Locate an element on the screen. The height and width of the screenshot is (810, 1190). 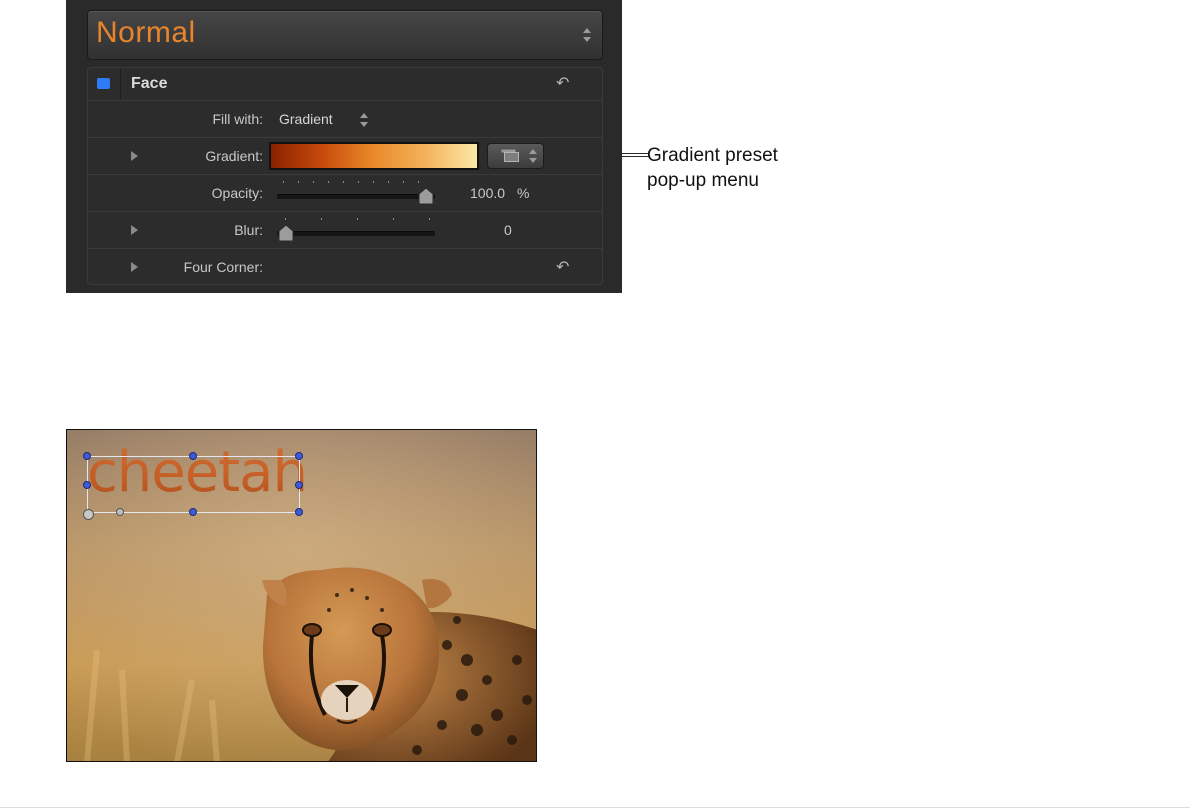
four-corner-label: Four Corner: is located at coordinates (223, 267).